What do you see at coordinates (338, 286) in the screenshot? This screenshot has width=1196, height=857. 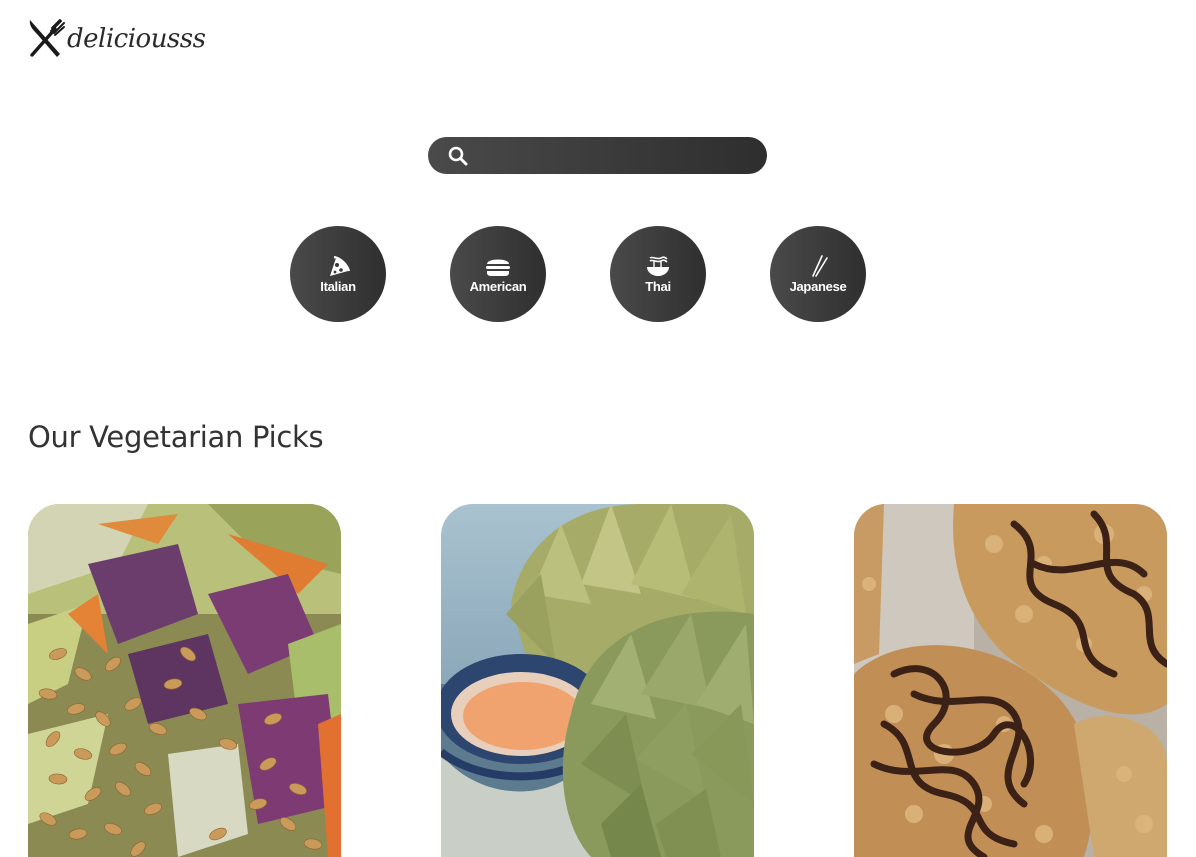 I see `category-label: Italian` at bounding box center [338, 286].